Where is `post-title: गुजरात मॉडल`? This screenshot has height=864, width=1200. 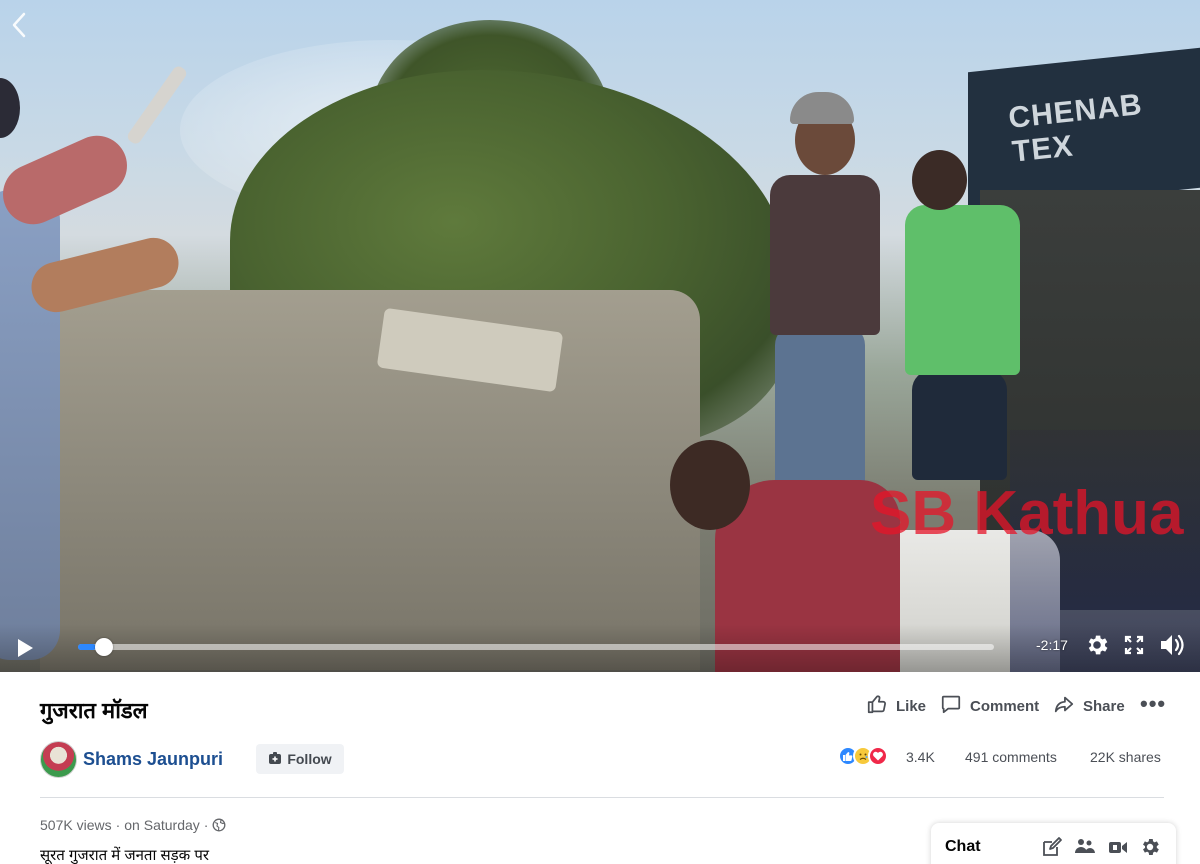
post-title: गुजरात मॉडल is located at coordinates (94, 710).